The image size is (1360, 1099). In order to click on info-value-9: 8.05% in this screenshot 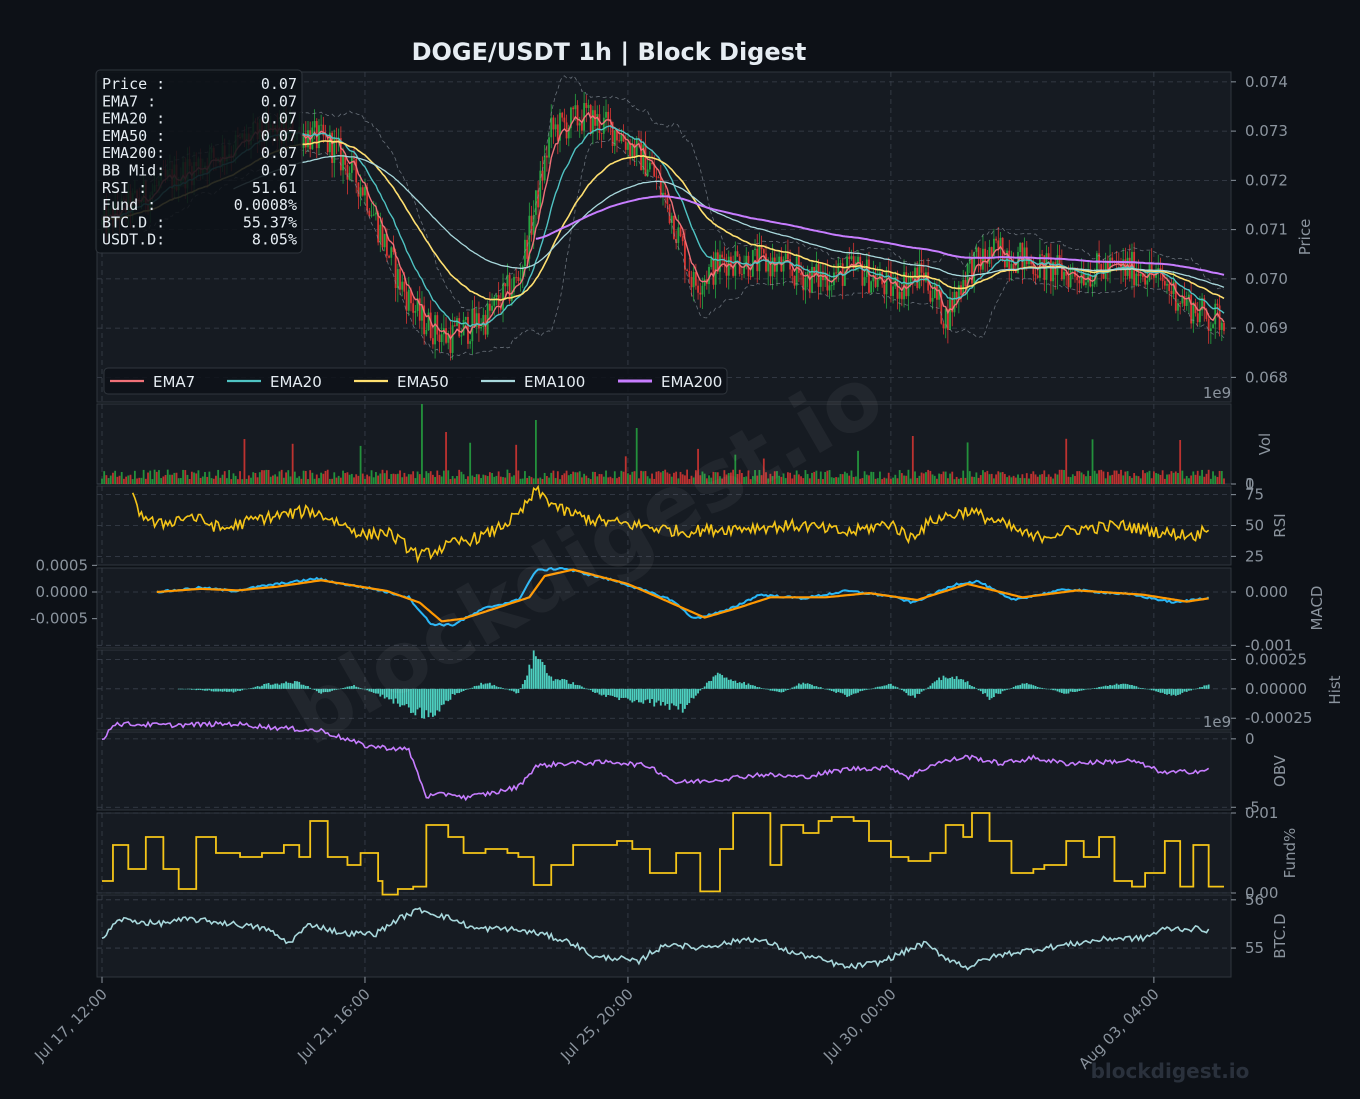, I will do `click(274, 240)`.